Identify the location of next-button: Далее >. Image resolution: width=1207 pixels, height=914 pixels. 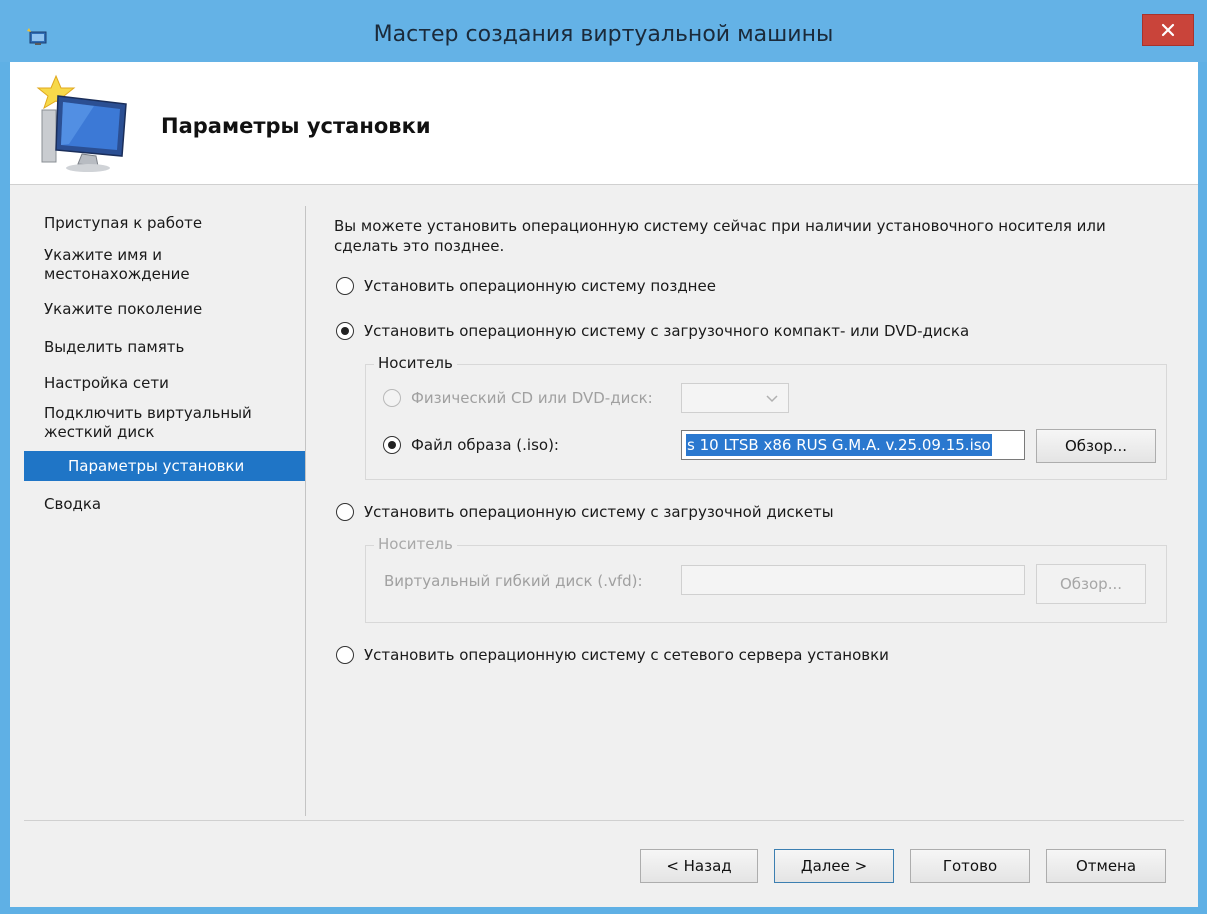
(834, 866).